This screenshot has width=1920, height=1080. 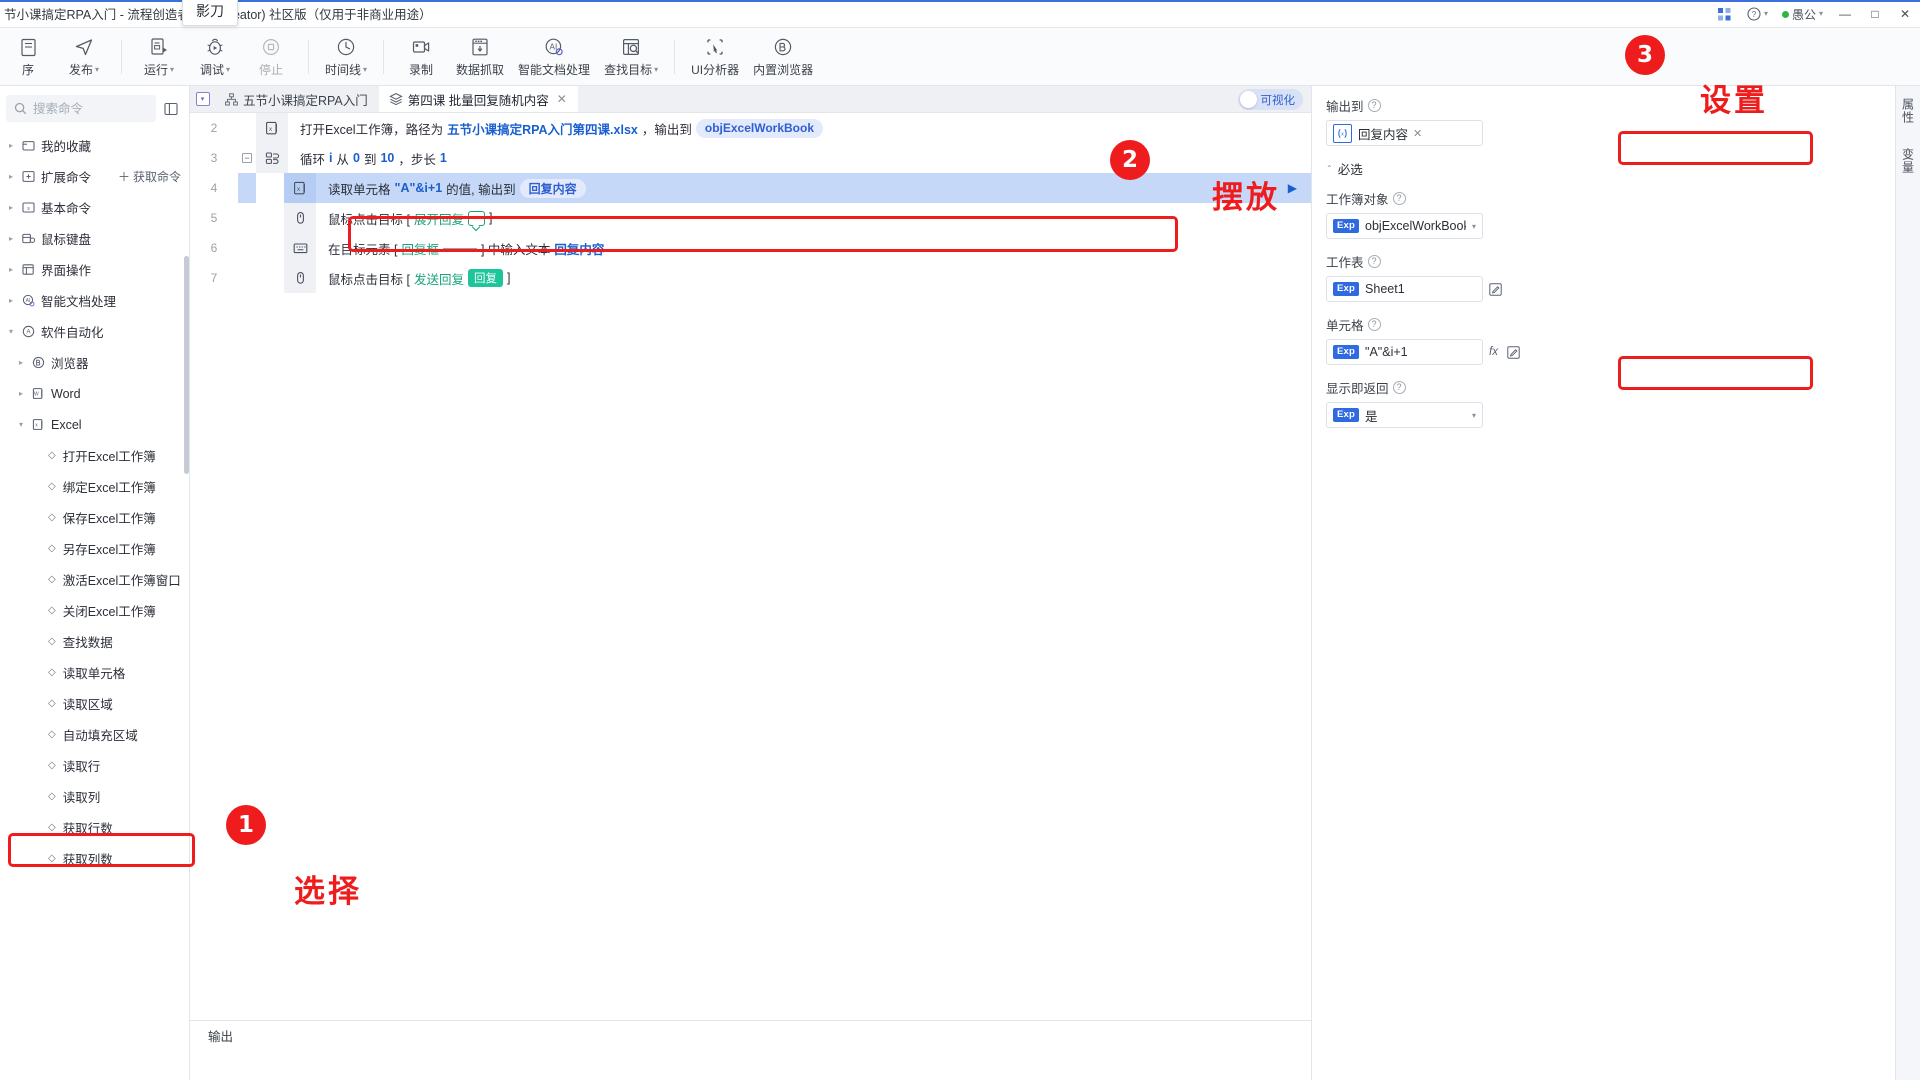 What do you see at coordinates (1270, 99) in the screenshot?
I see `visualize-toggle: 可视化` at bounding box center [1270, 99].